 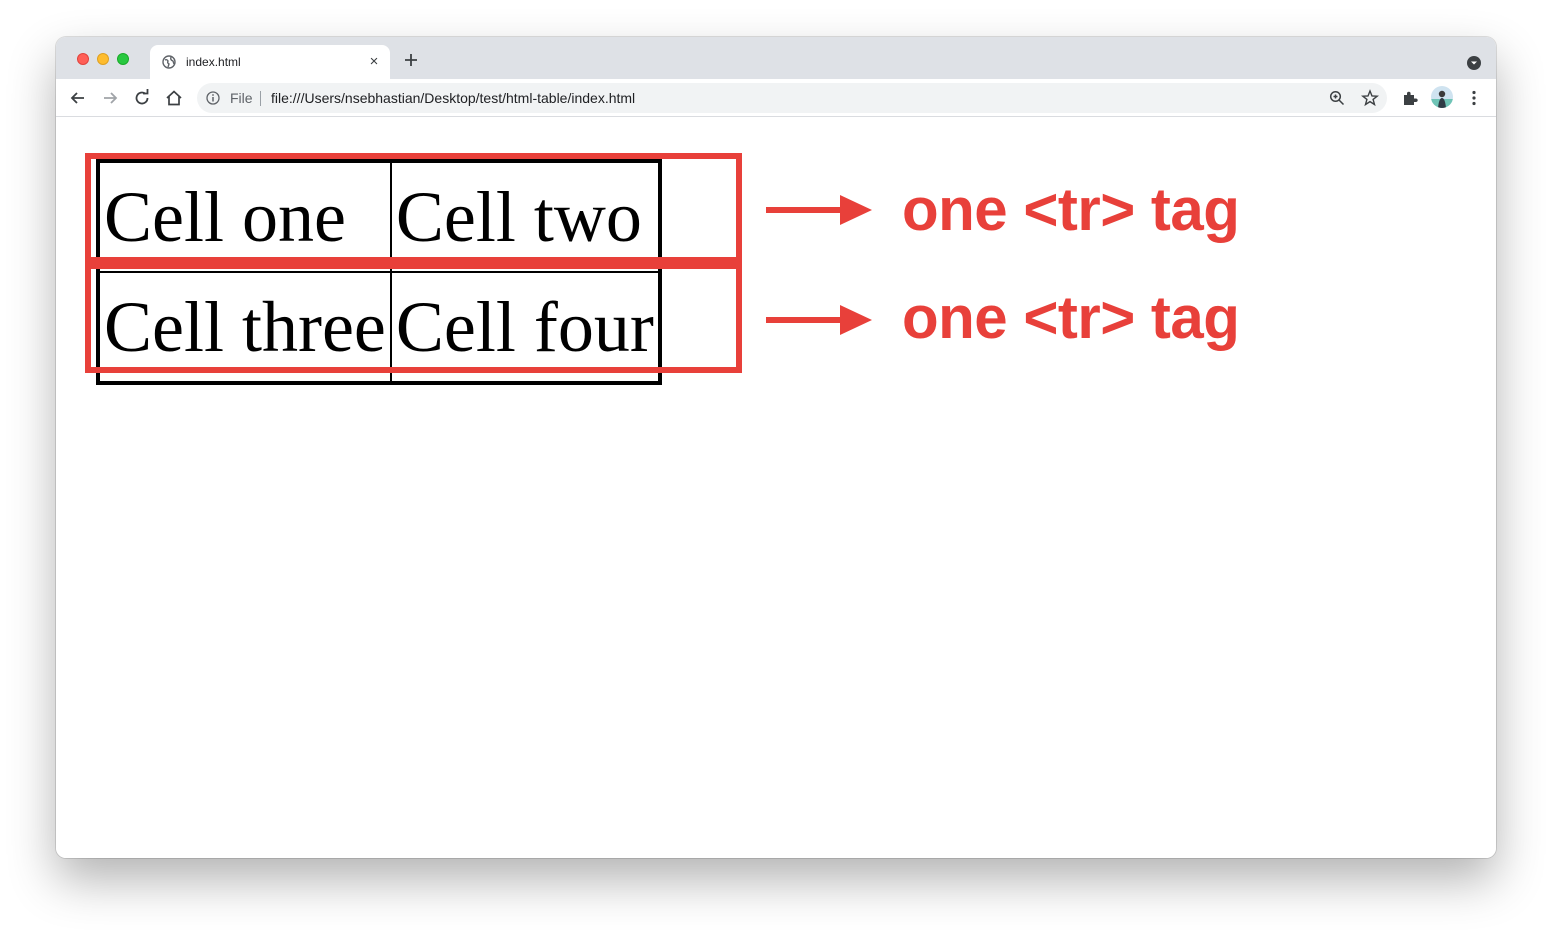 What do you see at coordinates (776, 58) in the screenshot?
I see `tab-strip: index.html ×` at bounding box center [776, 58].